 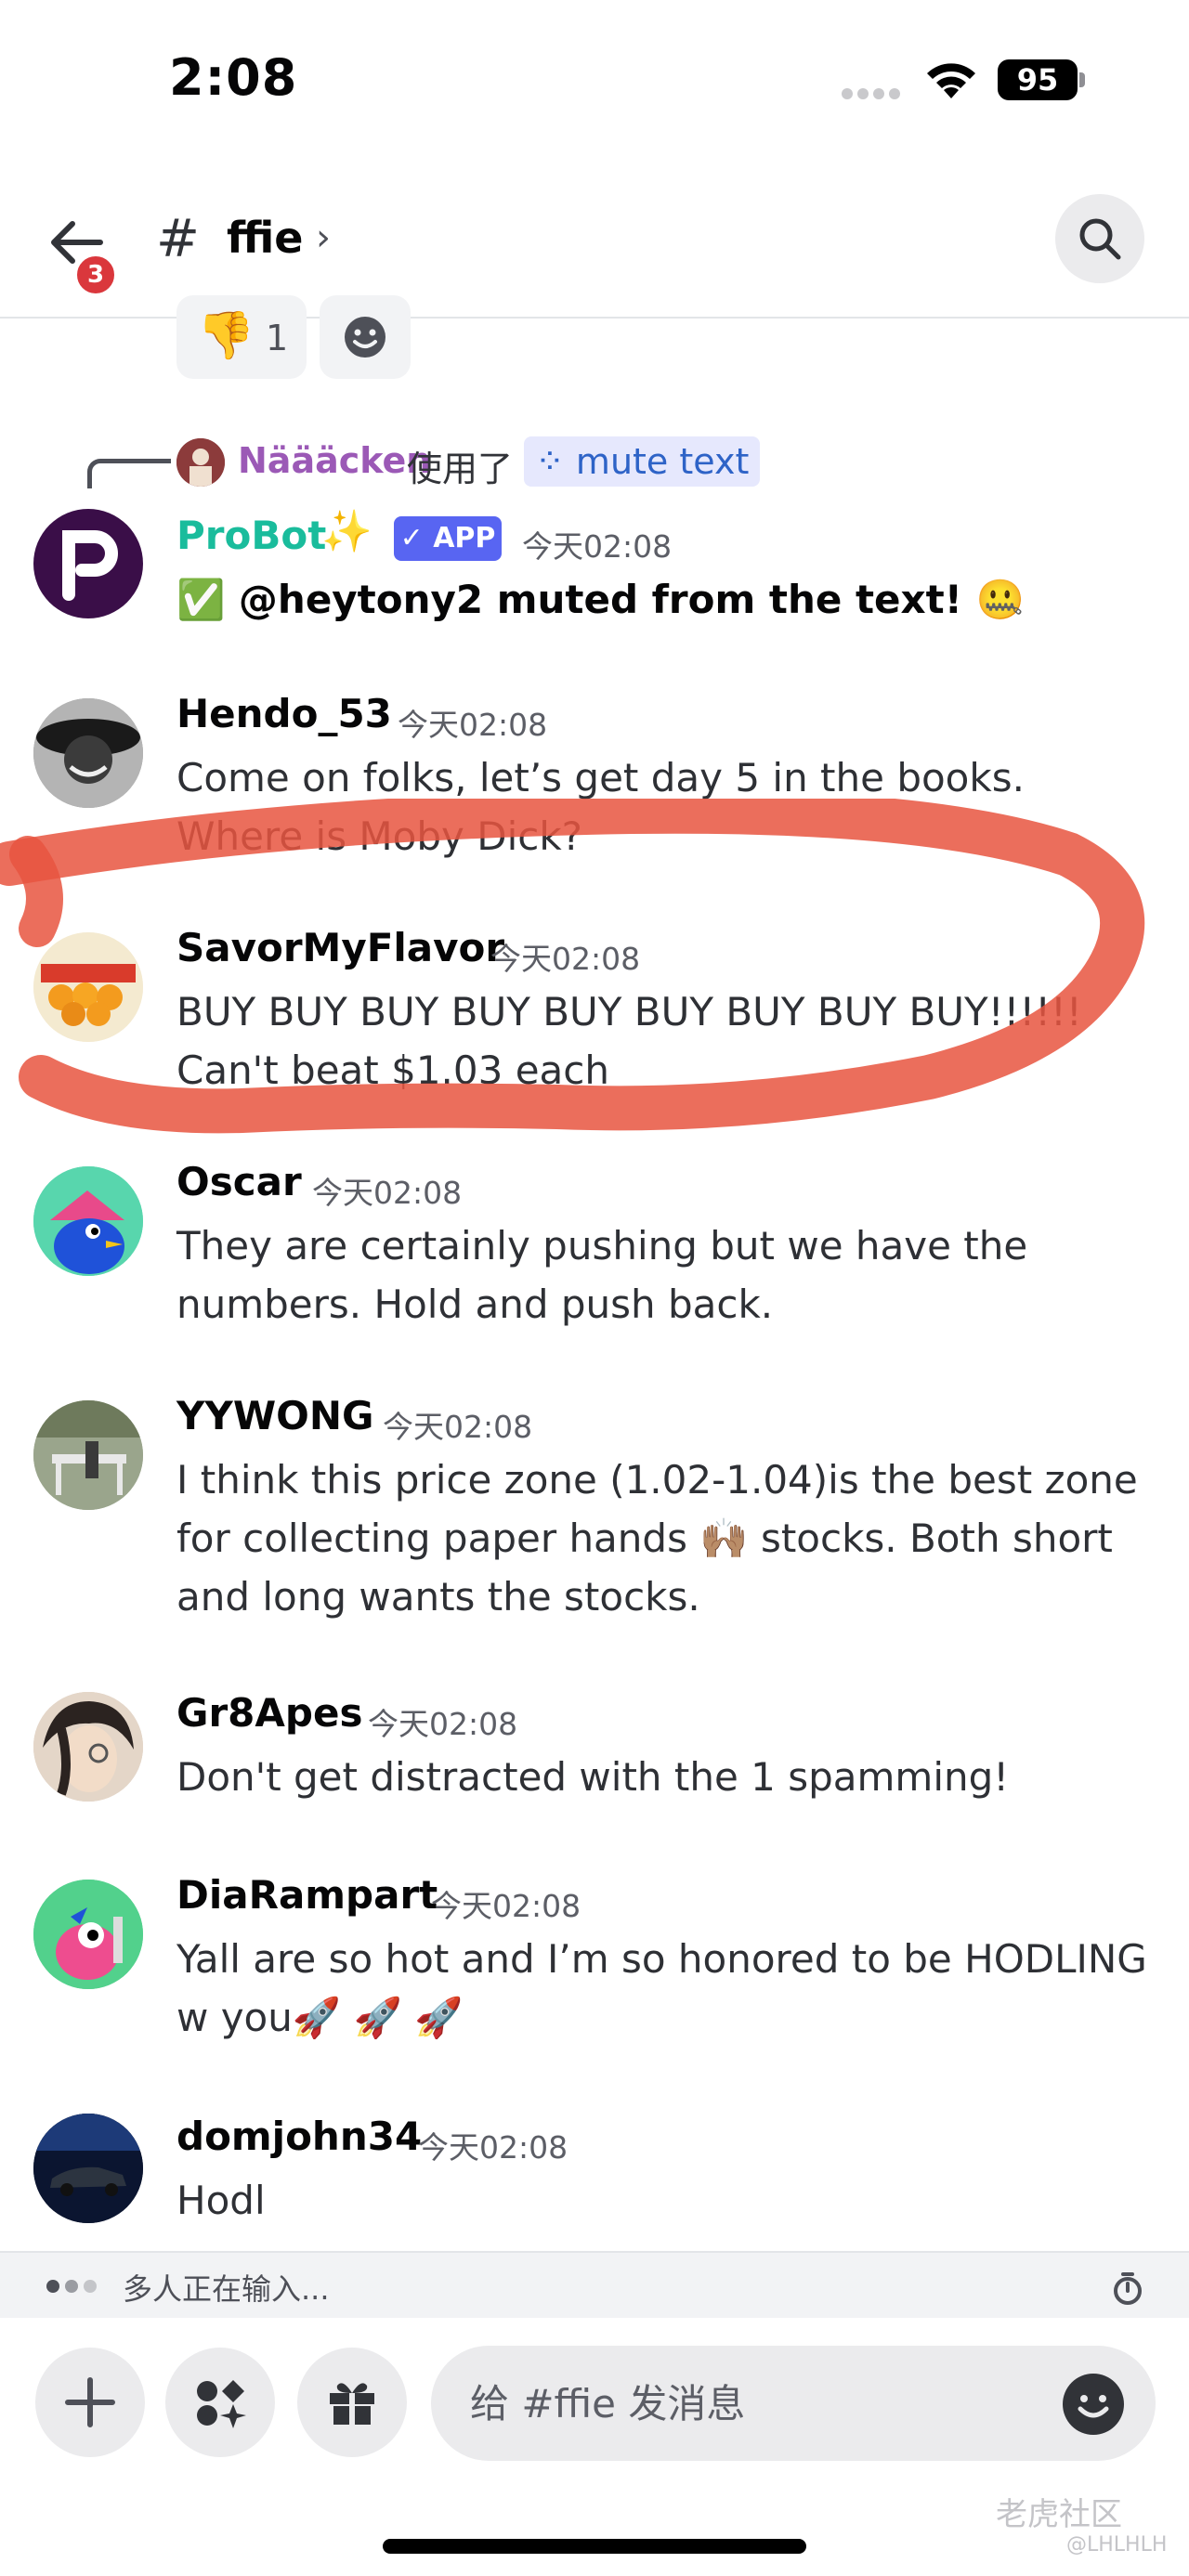 What do you see at coordinates (556, 461) in the screenshot?
I see `command-icon: ⁘` at bounding box center [556, 461].